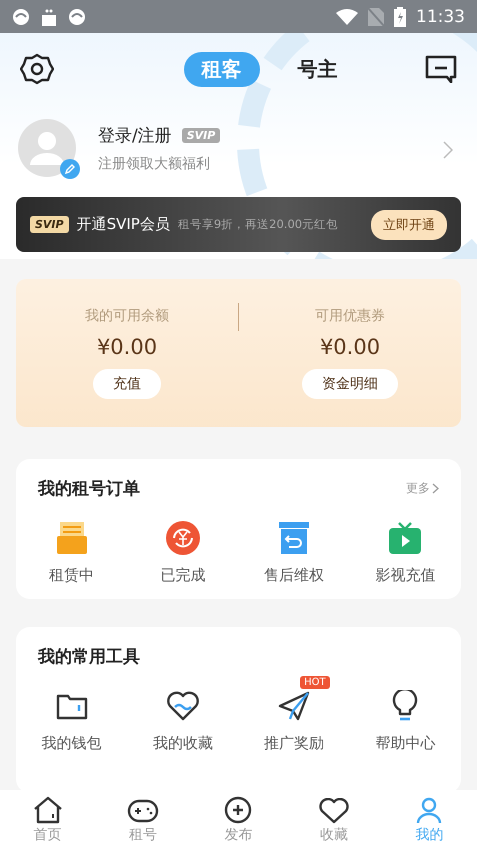 The image size is (477, 848). Describe the element at coordinates (183, 538) in the screenshot. I see `yuan-cycle-icon` at that location.